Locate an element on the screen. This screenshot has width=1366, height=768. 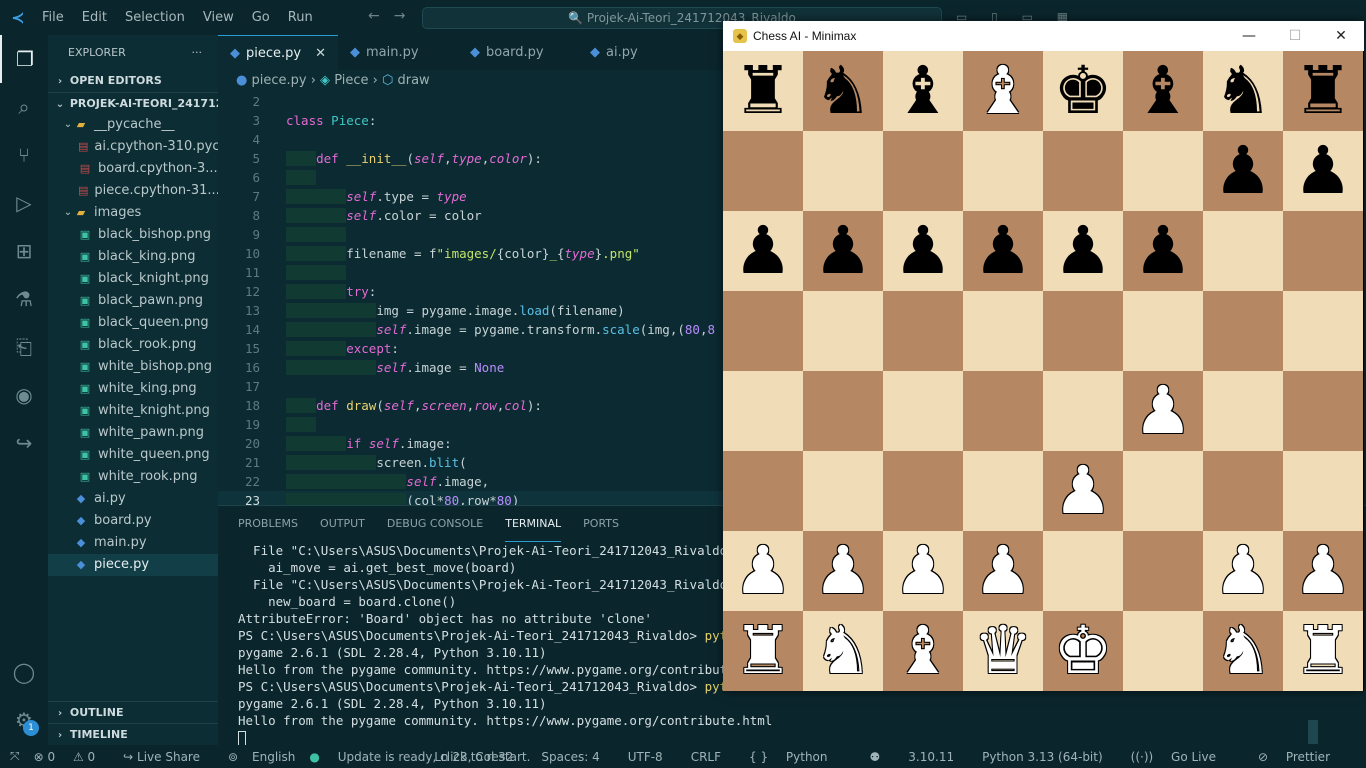
white-king-icon: ♚ is located at coordinates (1082, 651).